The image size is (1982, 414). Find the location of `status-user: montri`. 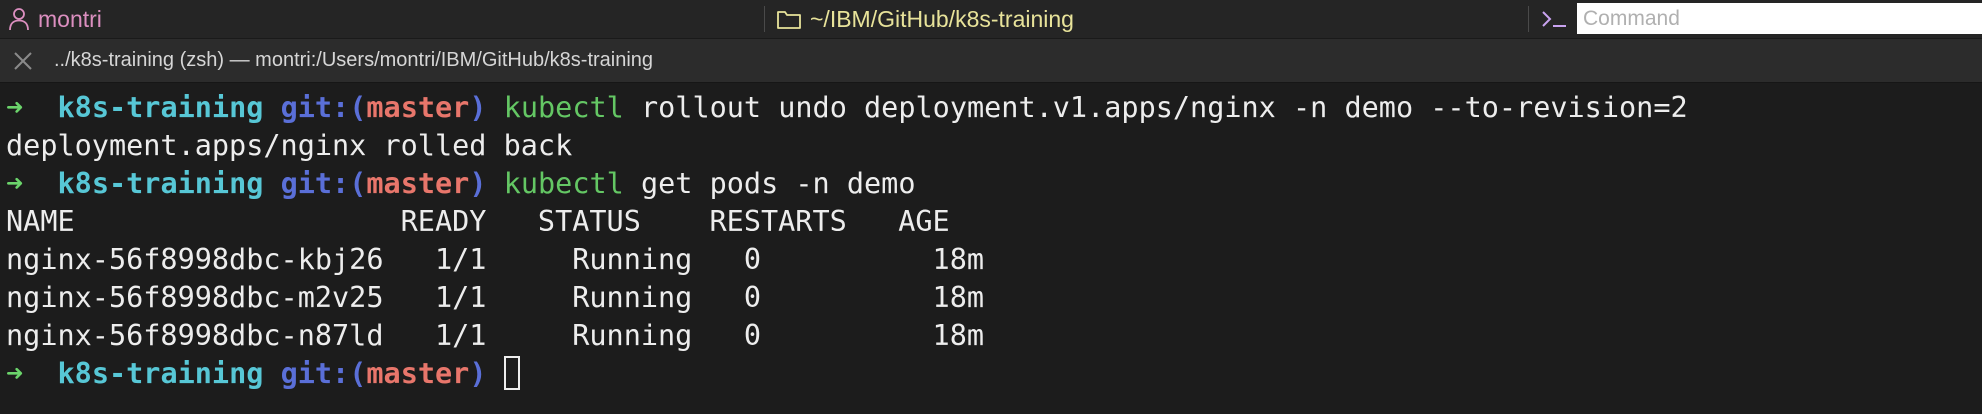

status-user: montri is located at coordinates (55, 19).